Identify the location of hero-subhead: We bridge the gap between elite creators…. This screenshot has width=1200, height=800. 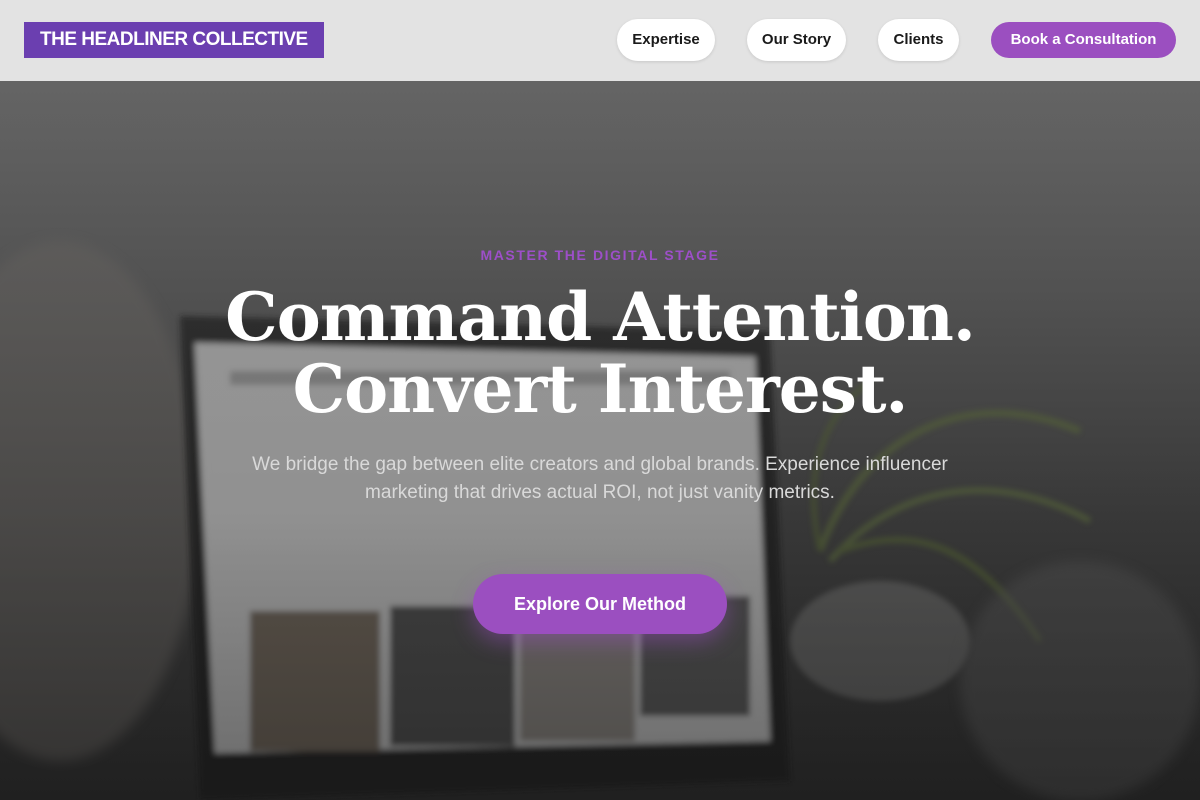
(600, 478).